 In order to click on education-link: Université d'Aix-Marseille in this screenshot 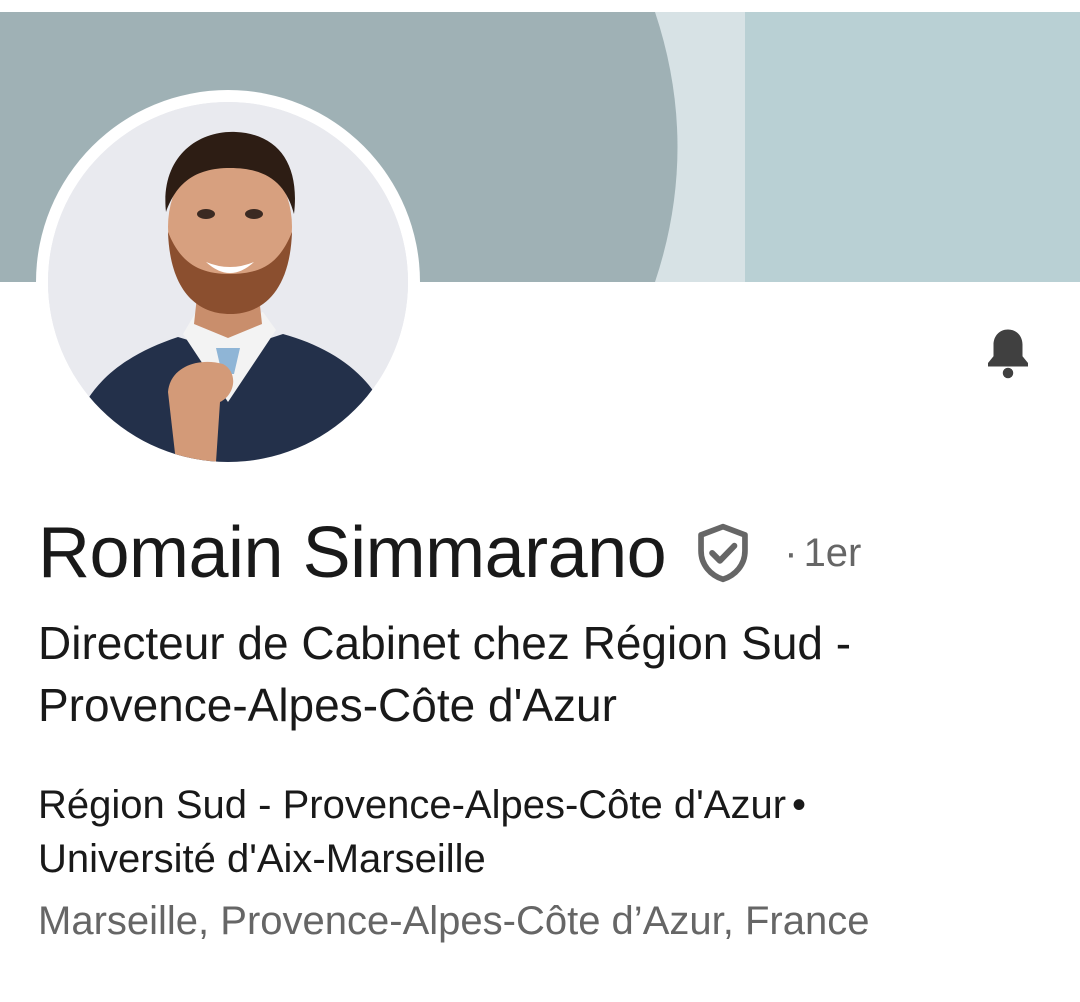, I will do `click(262, 859)`.